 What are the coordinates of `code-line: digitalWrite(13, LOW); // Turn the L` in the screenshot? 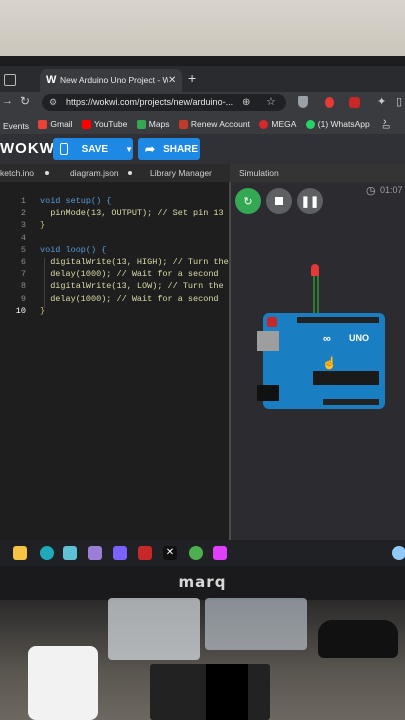 It's located at (137, 286).